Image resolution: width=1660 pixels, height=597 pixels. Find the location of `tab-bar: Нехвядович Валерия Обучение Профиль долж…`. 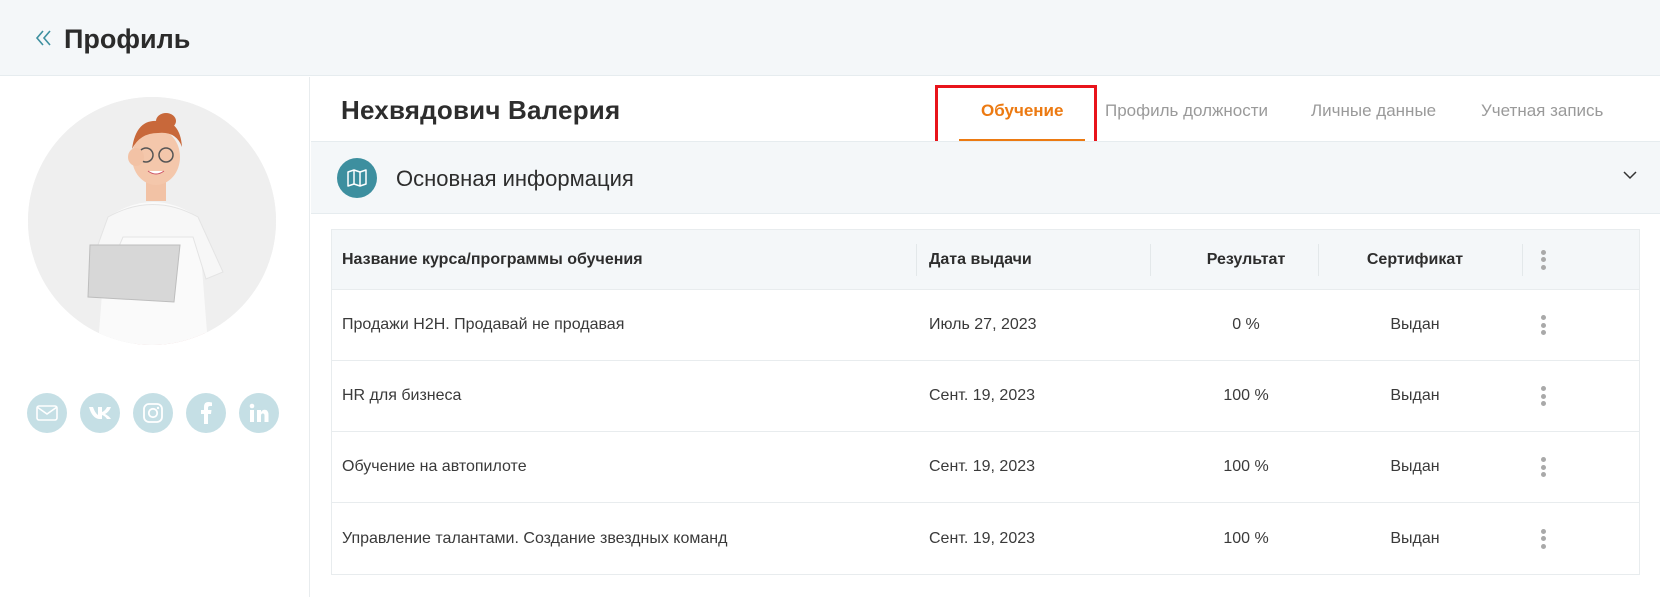

tab-bar: Нехвядович Валерия Обучение Профиль долж… is located at coordinates (985, 115).